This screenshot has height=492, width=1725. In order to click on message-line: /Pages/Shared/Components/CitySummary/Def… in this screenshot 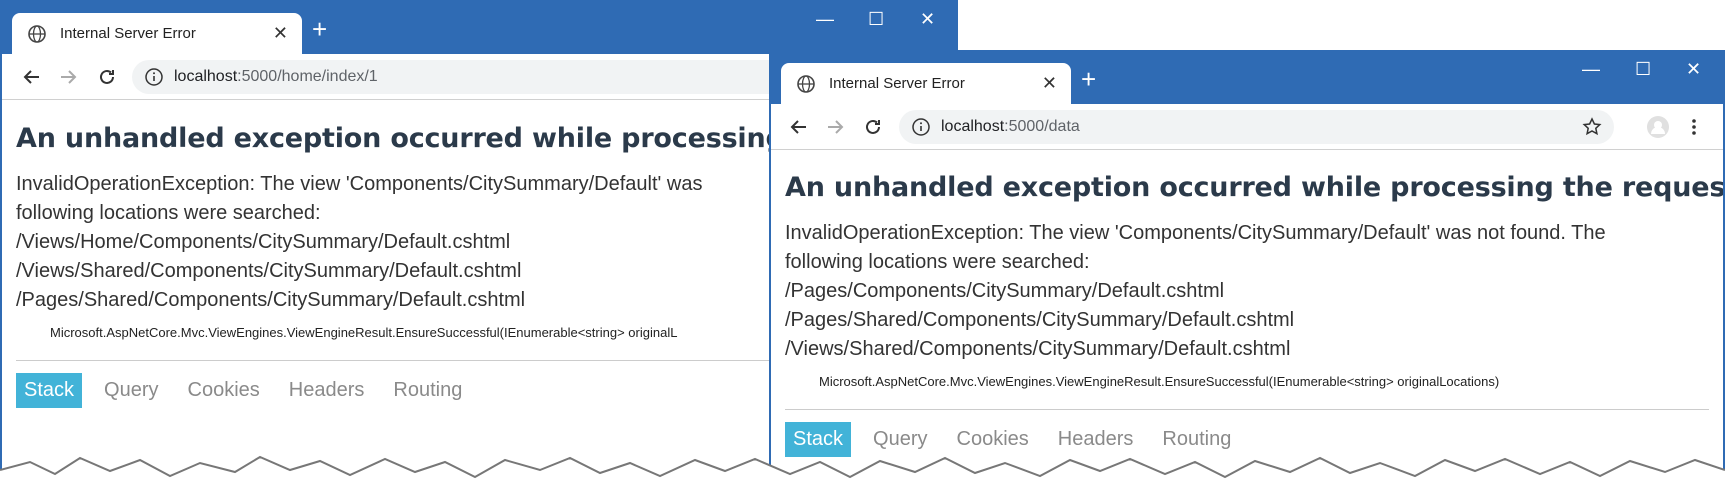, I will do `click(1040, 320)`.